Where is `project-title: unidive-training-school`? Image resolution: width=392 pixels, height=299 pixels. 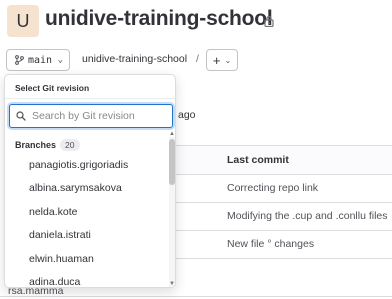
project-title: unidive-training-school is located at coordinates (159, 19).